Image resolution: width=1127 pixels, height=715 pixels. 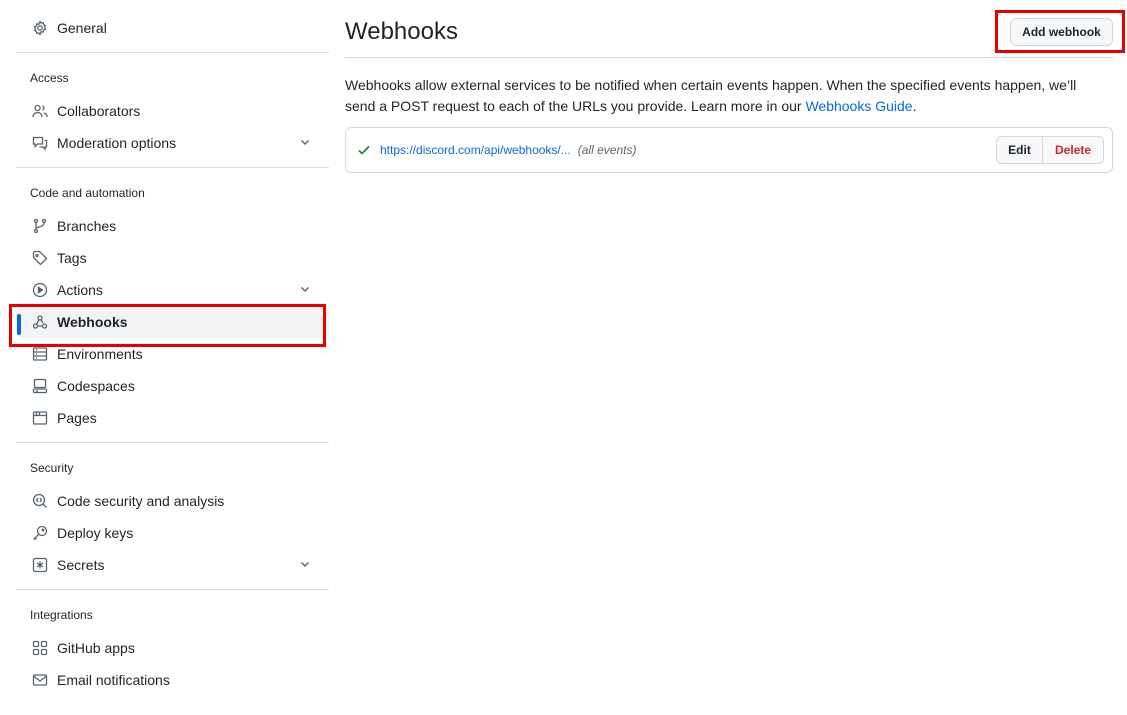 I want to click on tag-icon, so click(x=40, y=258).